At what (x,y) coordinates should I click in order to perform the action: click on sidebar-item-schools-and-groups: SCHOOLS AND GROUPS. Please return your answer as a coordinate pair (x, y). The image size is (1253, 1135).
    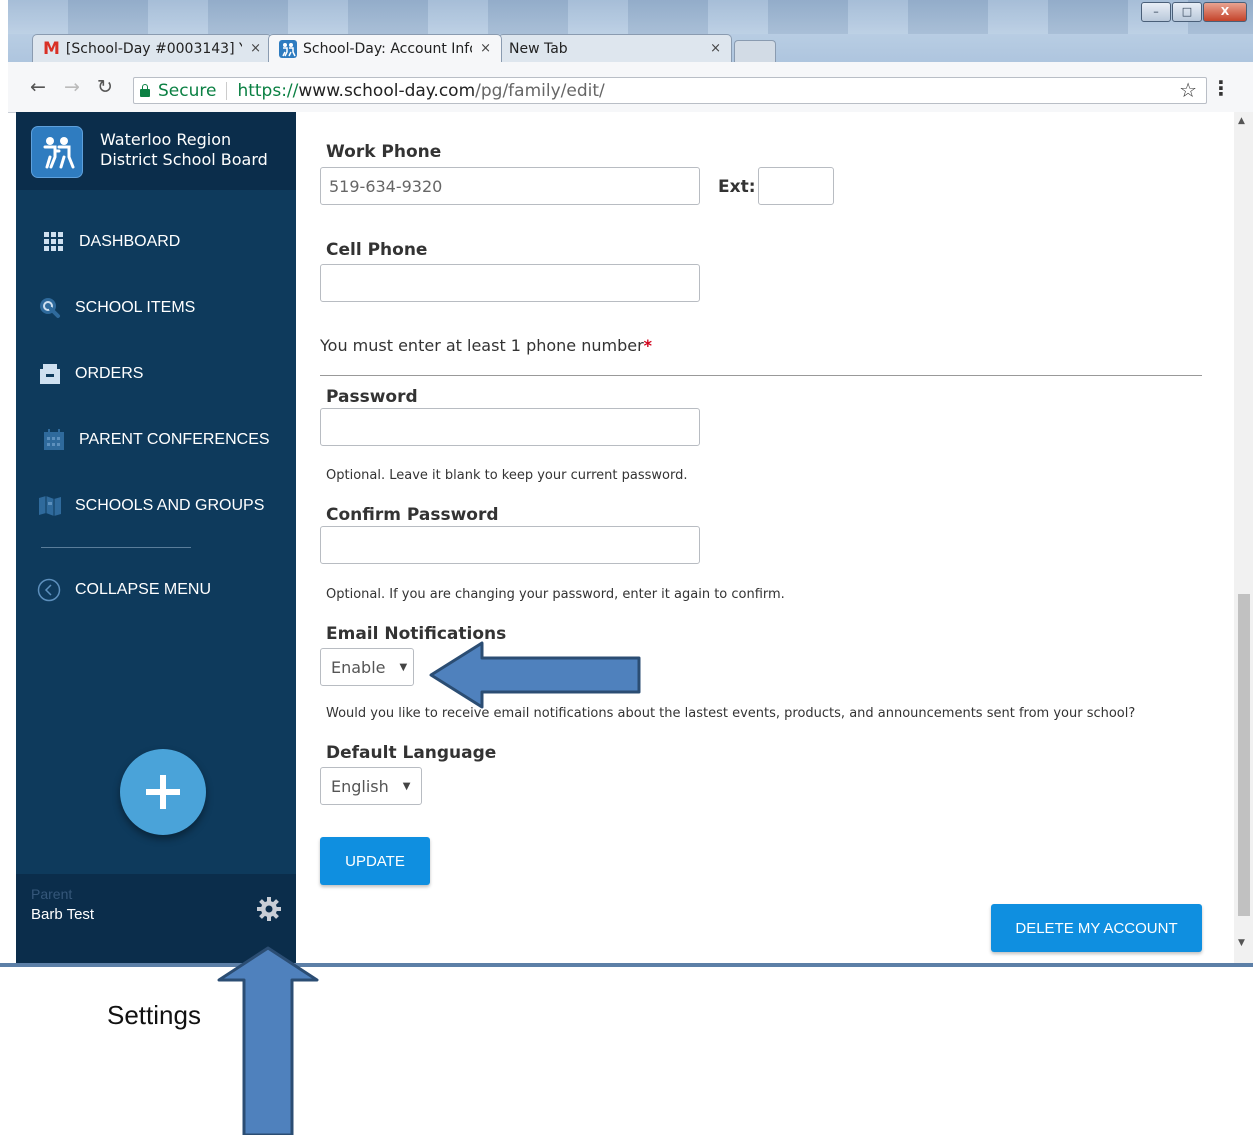
    Looking at the image, I should click on (156, 506).